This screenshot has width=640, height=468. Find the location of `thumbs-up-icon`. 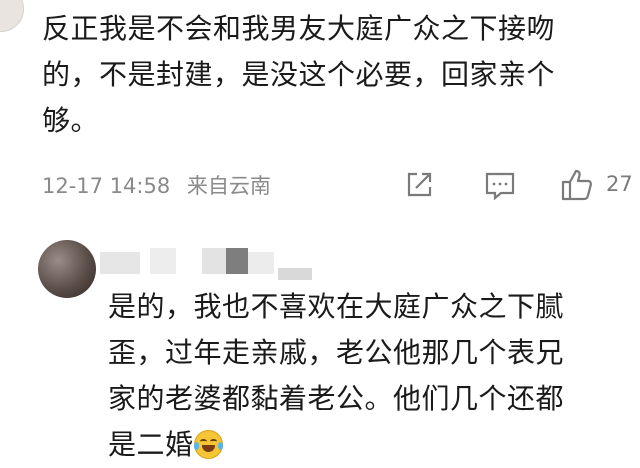

thumbs-up-icon is located at coordinates (577, 187).